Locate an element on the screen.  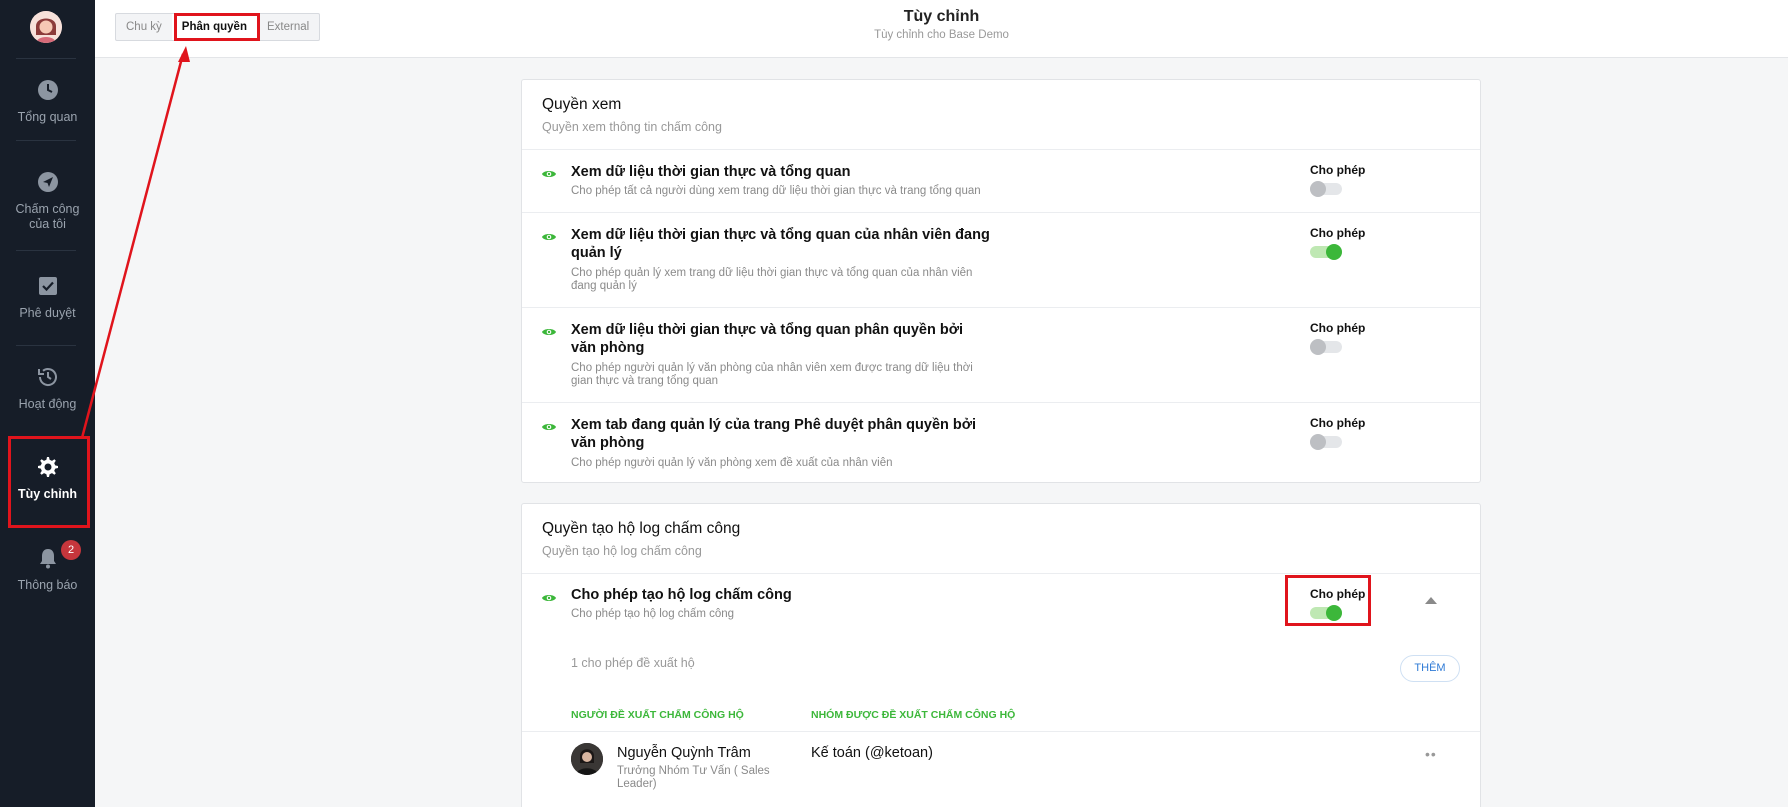
proposed-group: Kế toán (@ketoan) is located at coordinates (872, 753).